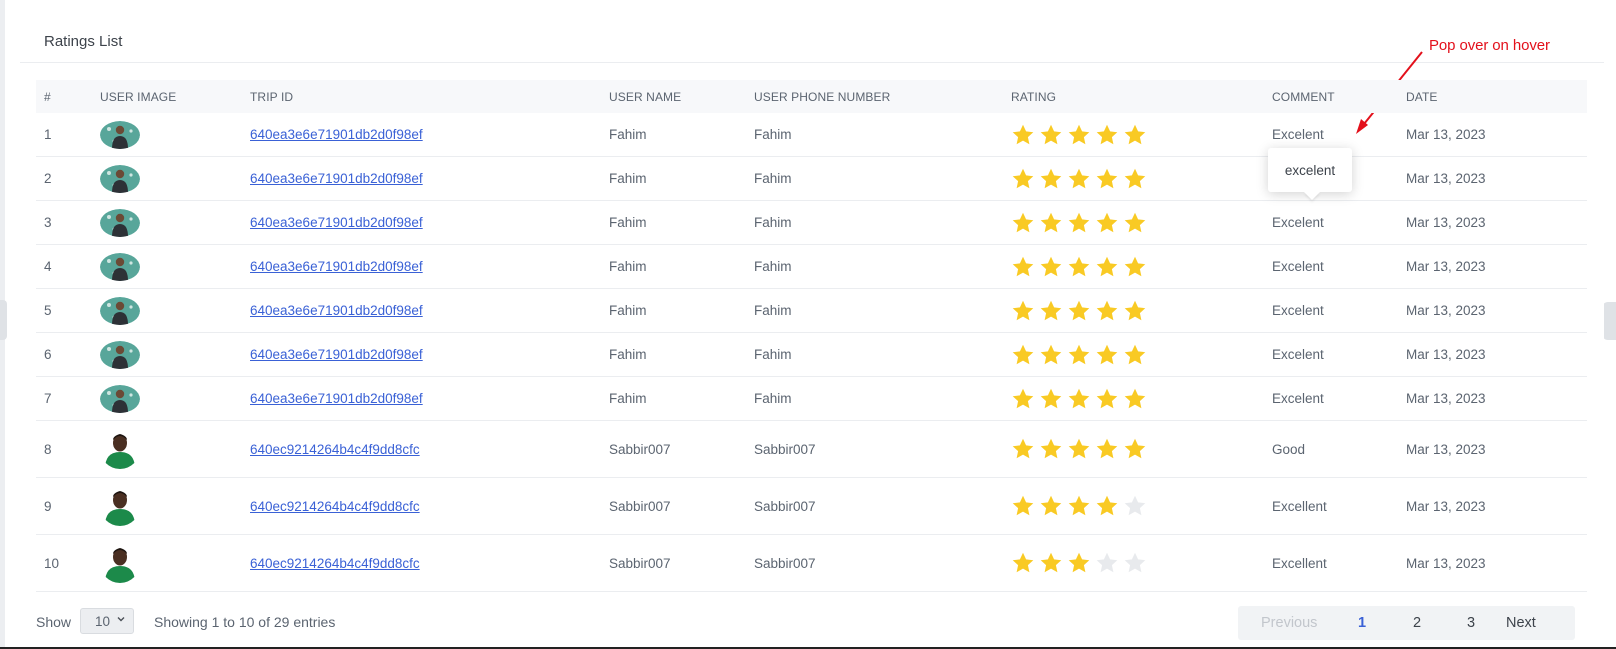 The image size is (1616, 649). Describe the element at coordinates (64, 96) in the screenshot. I see `col-header-number: #` at that location.